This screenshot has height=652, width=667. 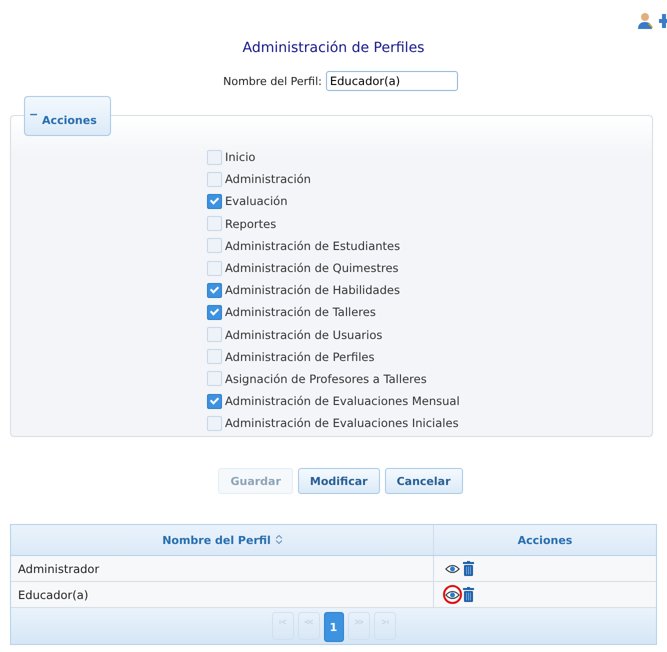 What do you see at coordinates (309, 626) in the screenshot?
I see `previous-page-icon` at bounding box center [309, 626].